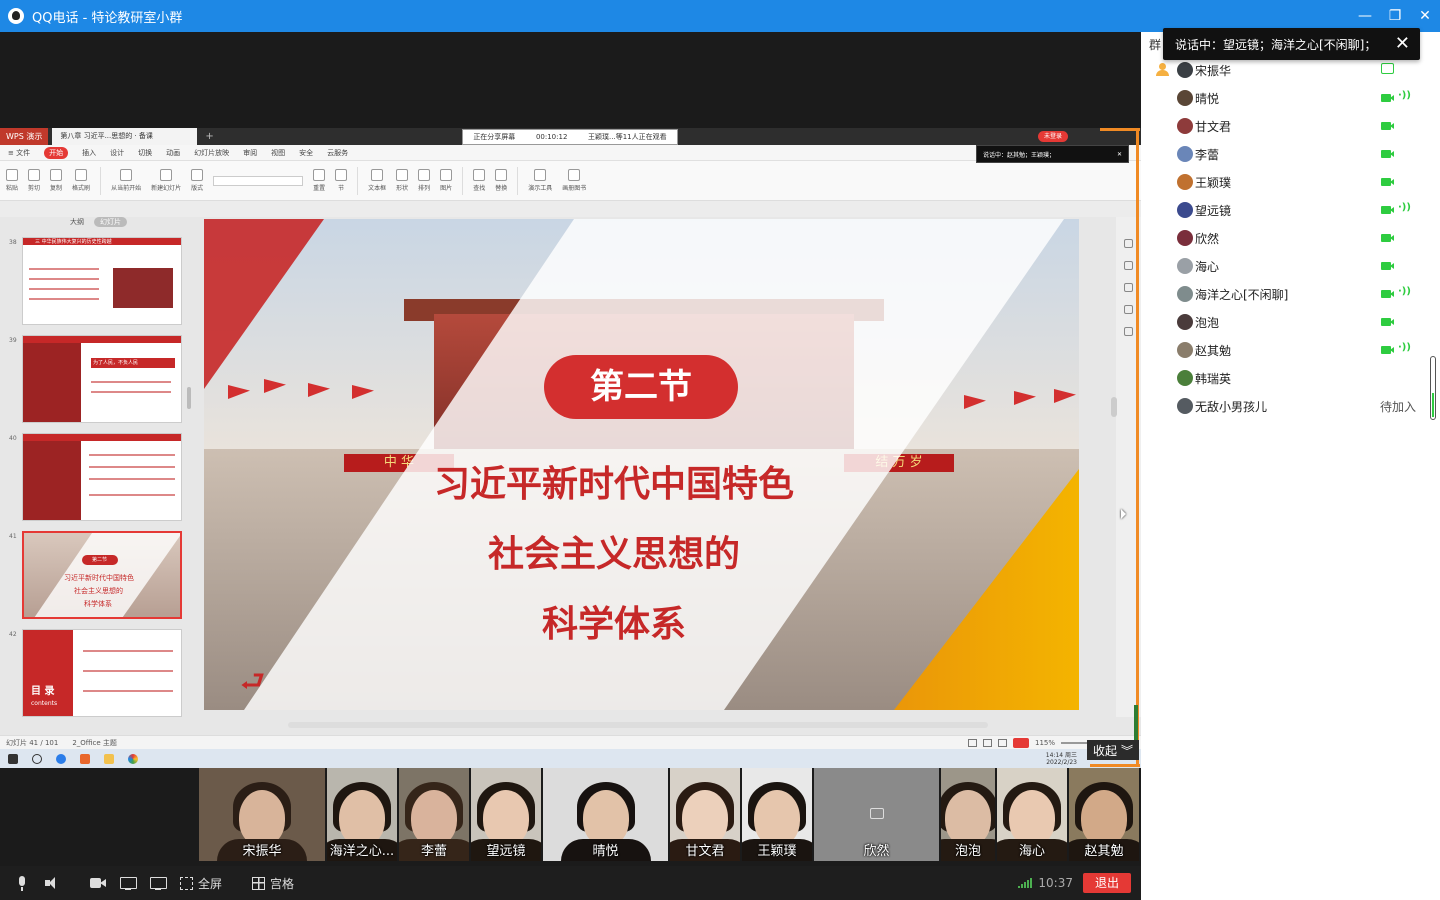  What do you see at coordinates (1290, 238) in the screenshot?
I see `member-row: 欣然` at bounding box center [1290, 238].